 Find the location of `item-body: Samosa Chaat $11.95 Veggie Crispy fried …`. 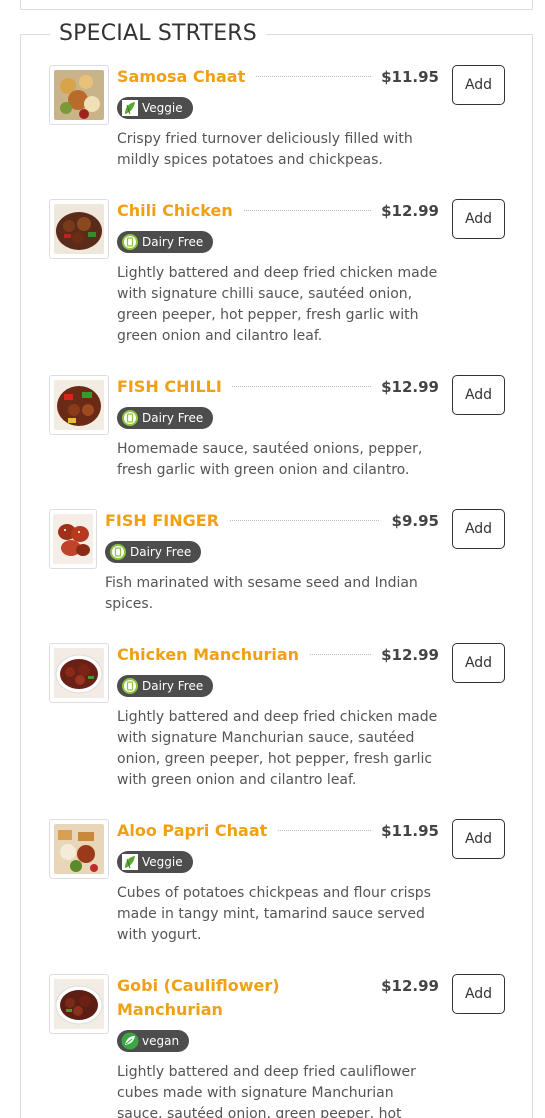

item-body: Samosa Chaat $11.95 Veggie Crispy fried … is located at coordinates (278, 118).